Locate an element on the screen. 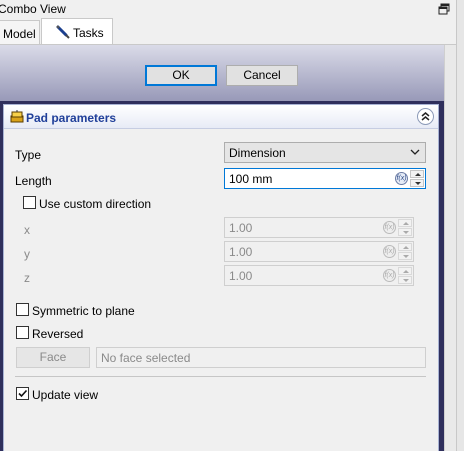  y-spinbox: 1.00 f(x) is located at coordinates (319, 251).